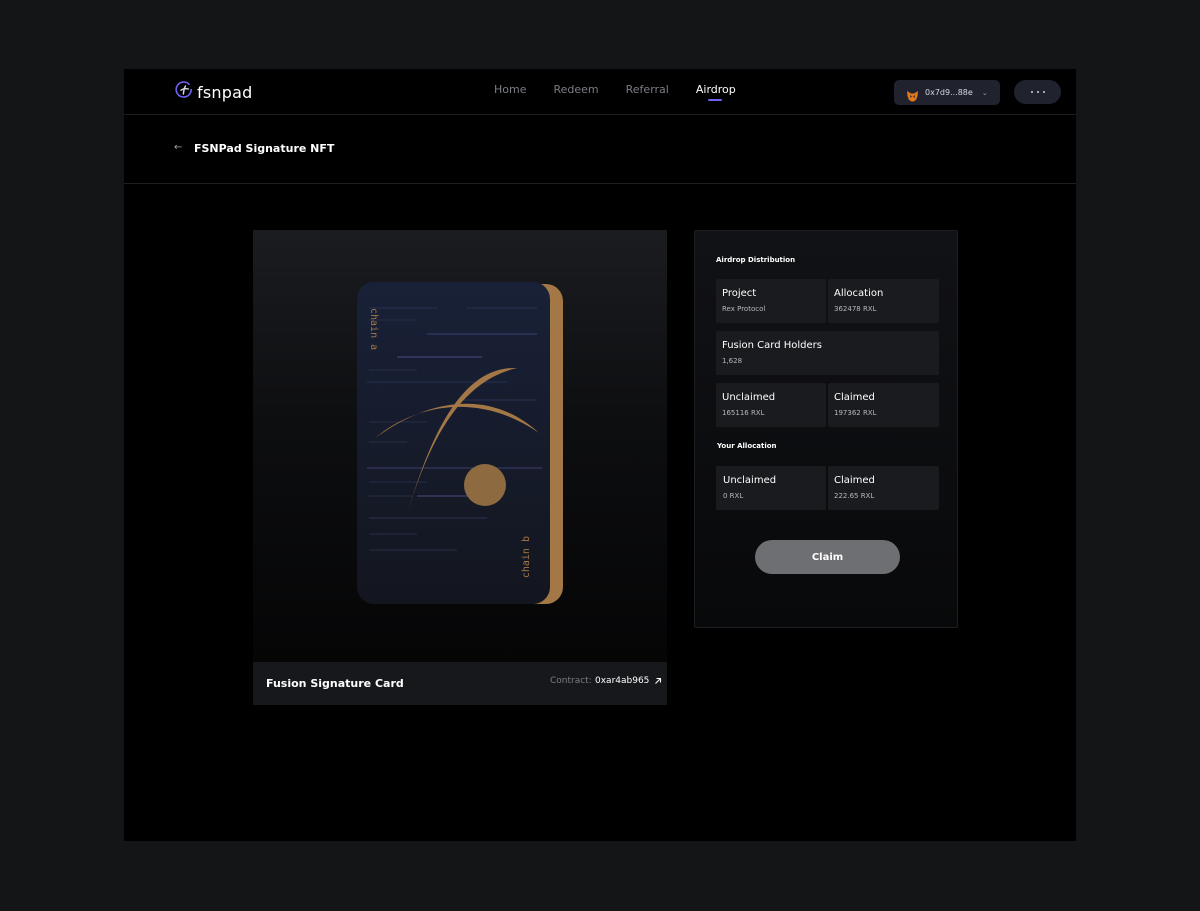  I want to click on nft-card: chain a chain b, so click(460, 444).